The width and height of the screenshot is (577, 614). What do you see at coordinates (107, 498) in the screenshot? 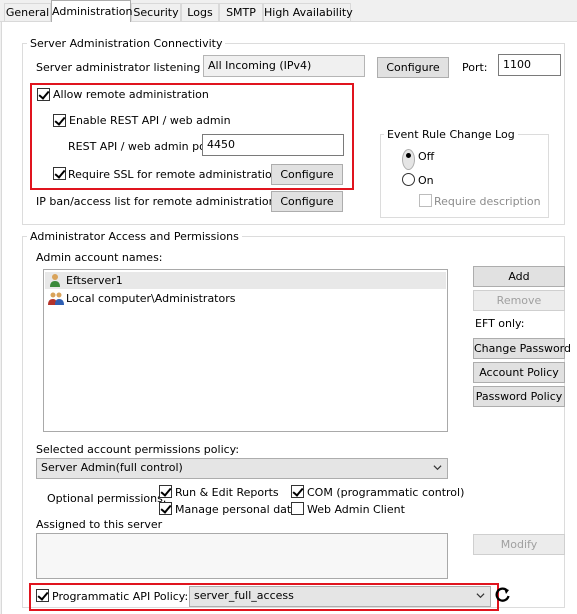
I see `optional-permissions-label: Optional permissions:` at bounding box center [107, 498].